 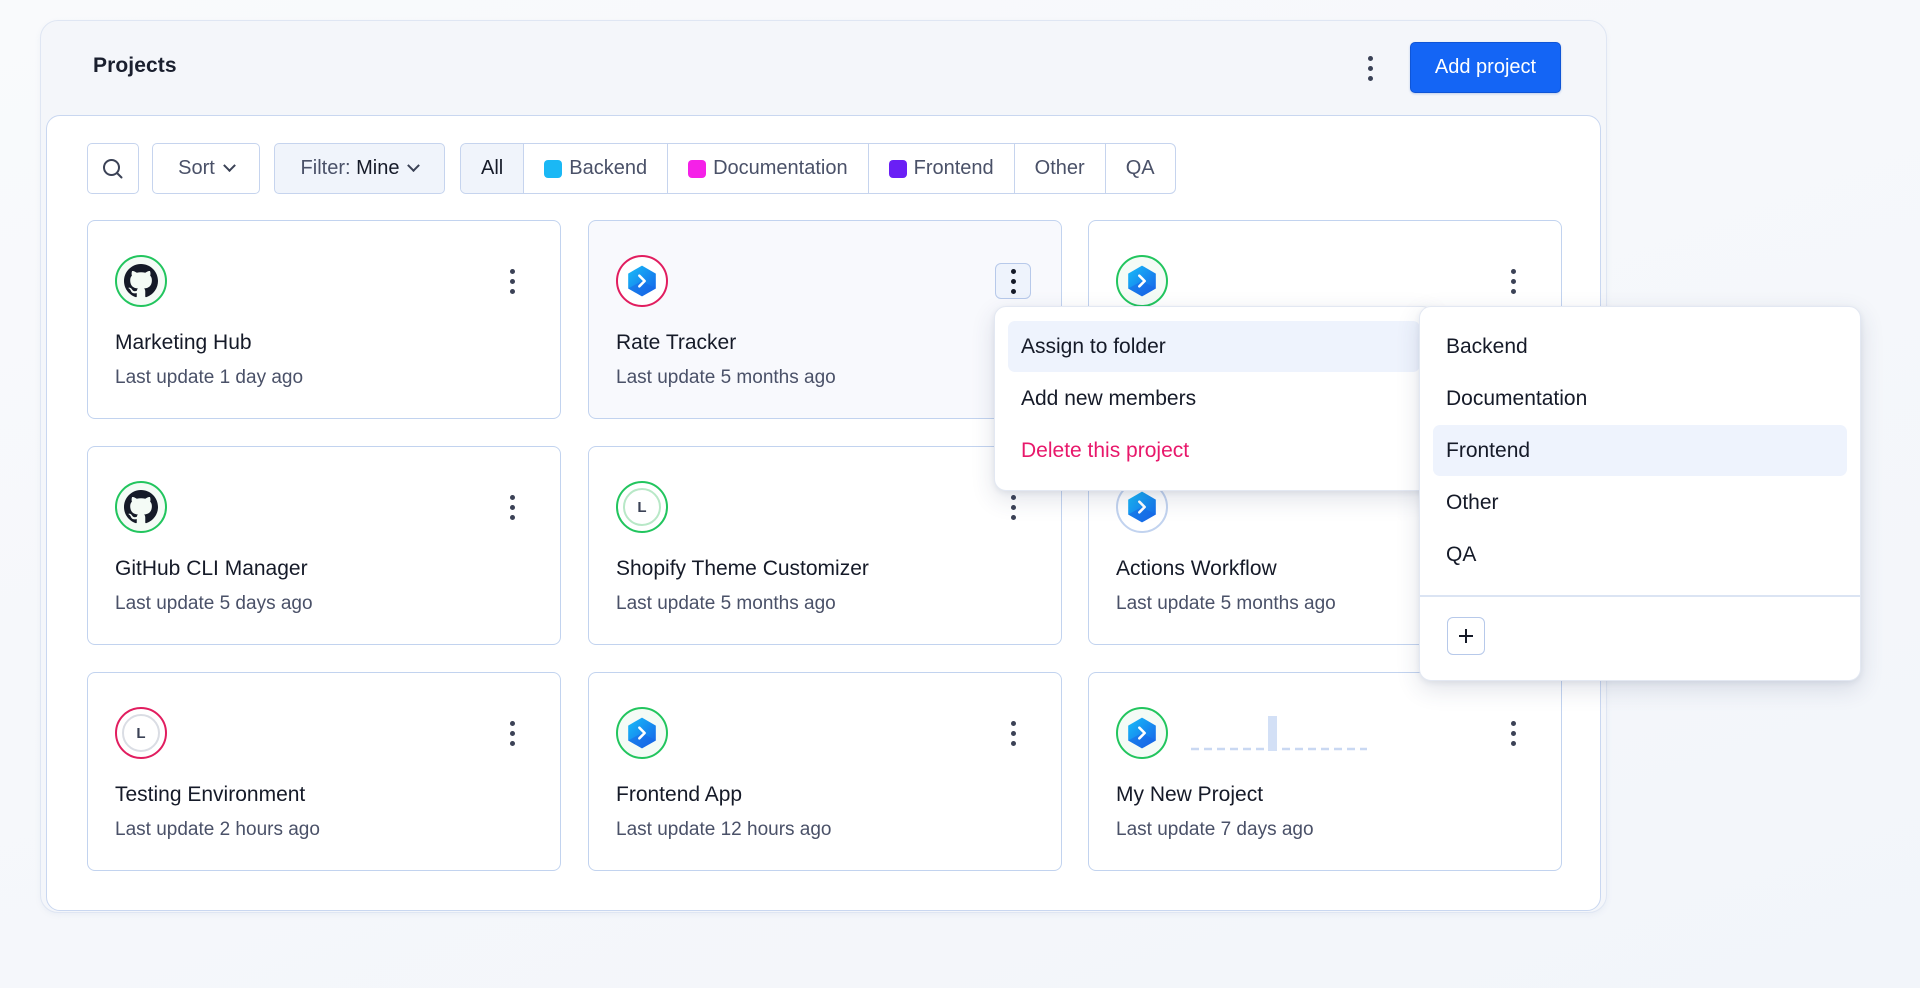 What do you see at coordinates (1325, 771) in the screenshot?
I see `project-card: My New Project Last update 7 days ago` at bounding box center [1325, 771].